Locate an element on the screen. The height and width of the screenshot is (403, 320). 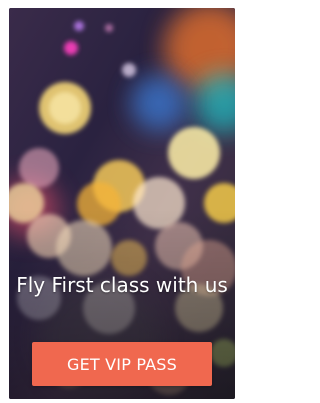
promo-headline: Fly First class with us is located at coordinates (122, 285).